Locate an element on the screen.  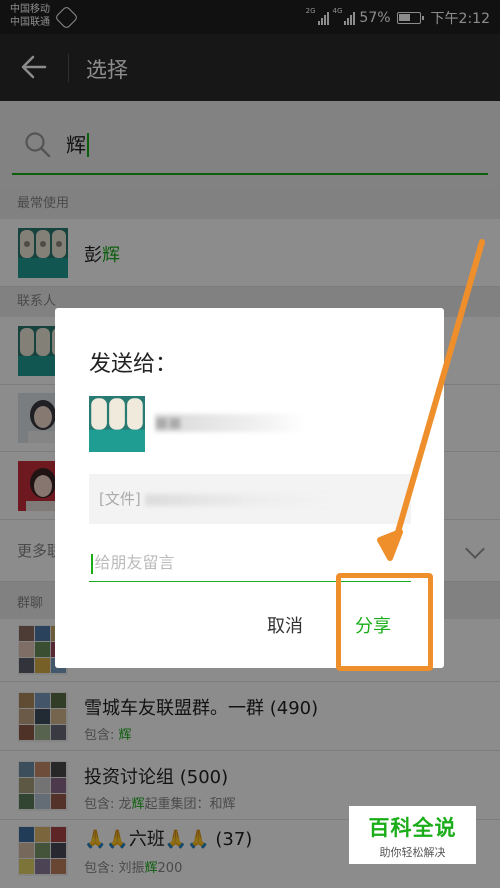
watermark-subtitle: 助你轻松解决 is located at coordinates (412, 852).